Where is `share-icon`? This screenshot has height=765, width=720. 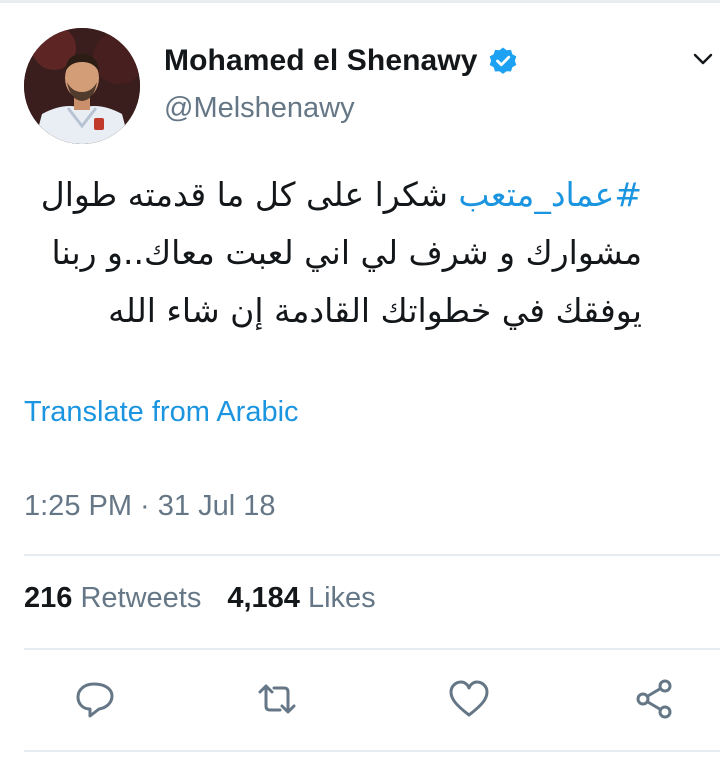
share-icon is located at coordinates (655, 699).